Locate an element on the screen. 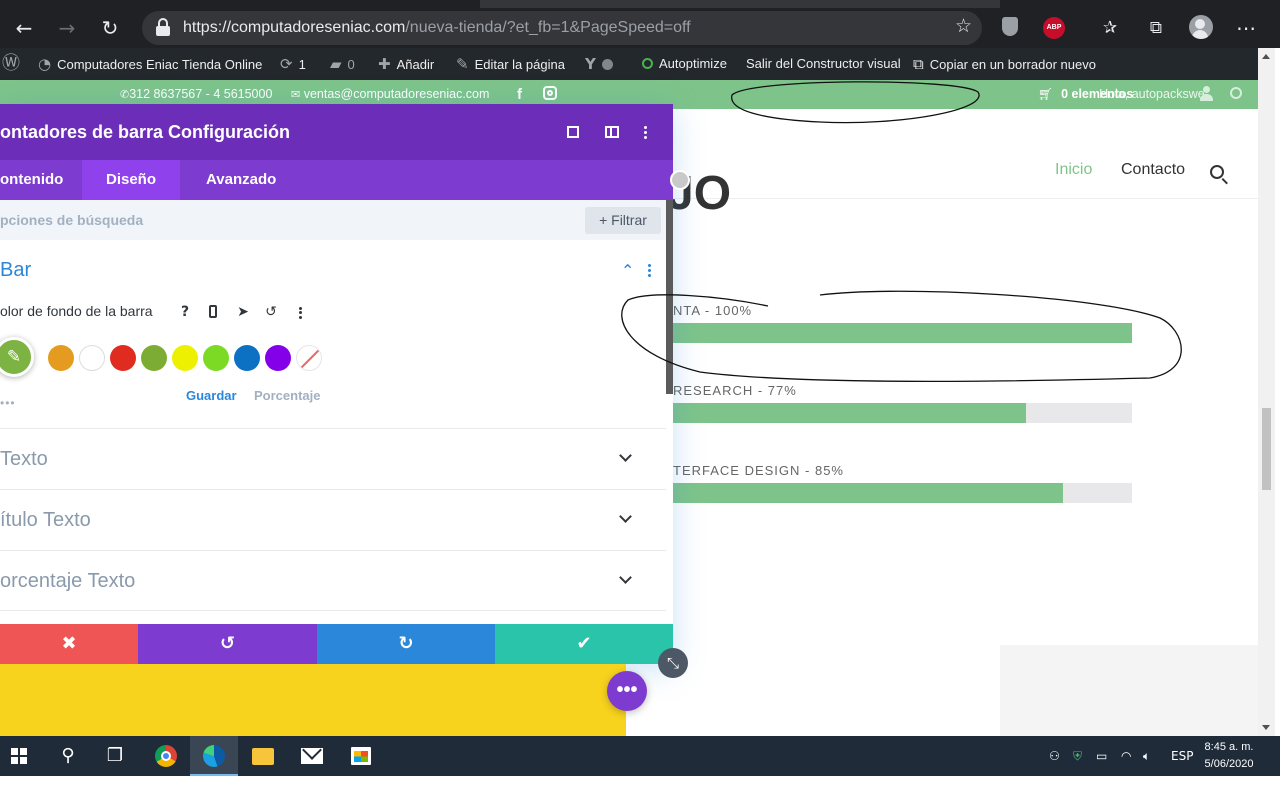 This screenshot has height=800, width=1280. annotation-ellipse-counter is located at coordinates (901, 336).